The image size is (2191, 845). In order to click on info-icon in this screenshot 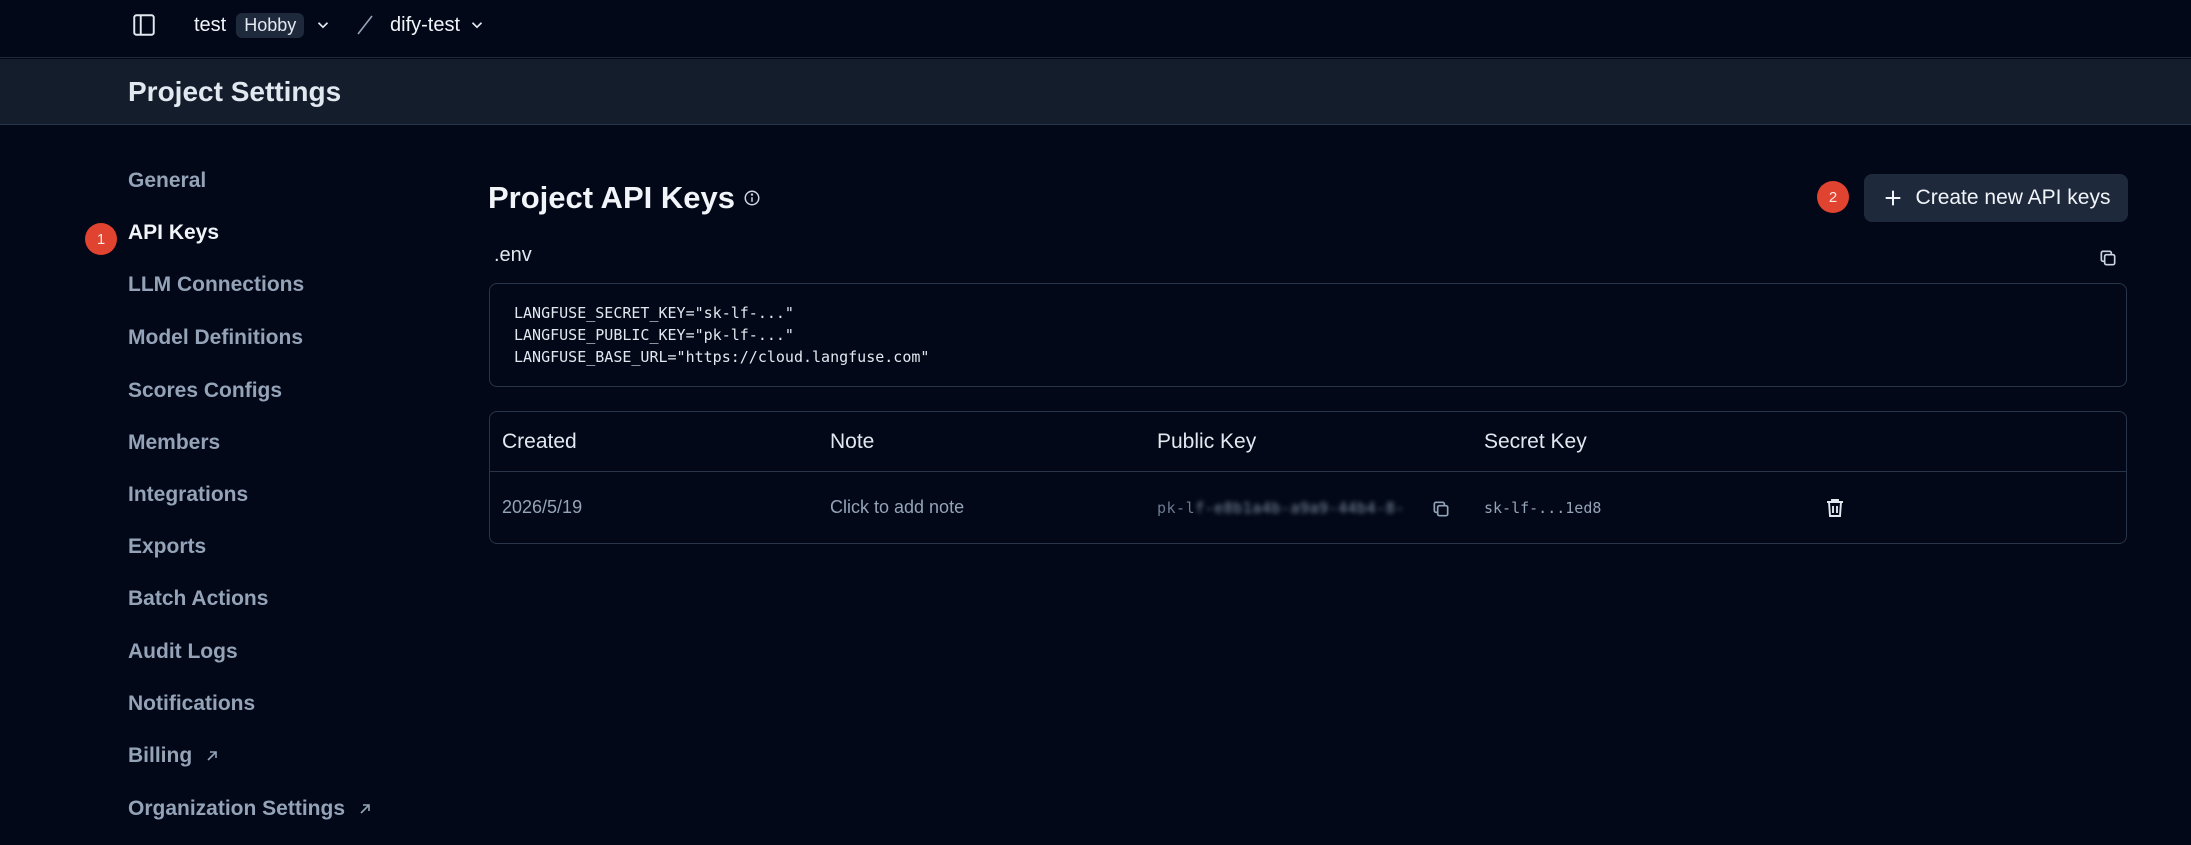, I will do `click(752, 198)`.